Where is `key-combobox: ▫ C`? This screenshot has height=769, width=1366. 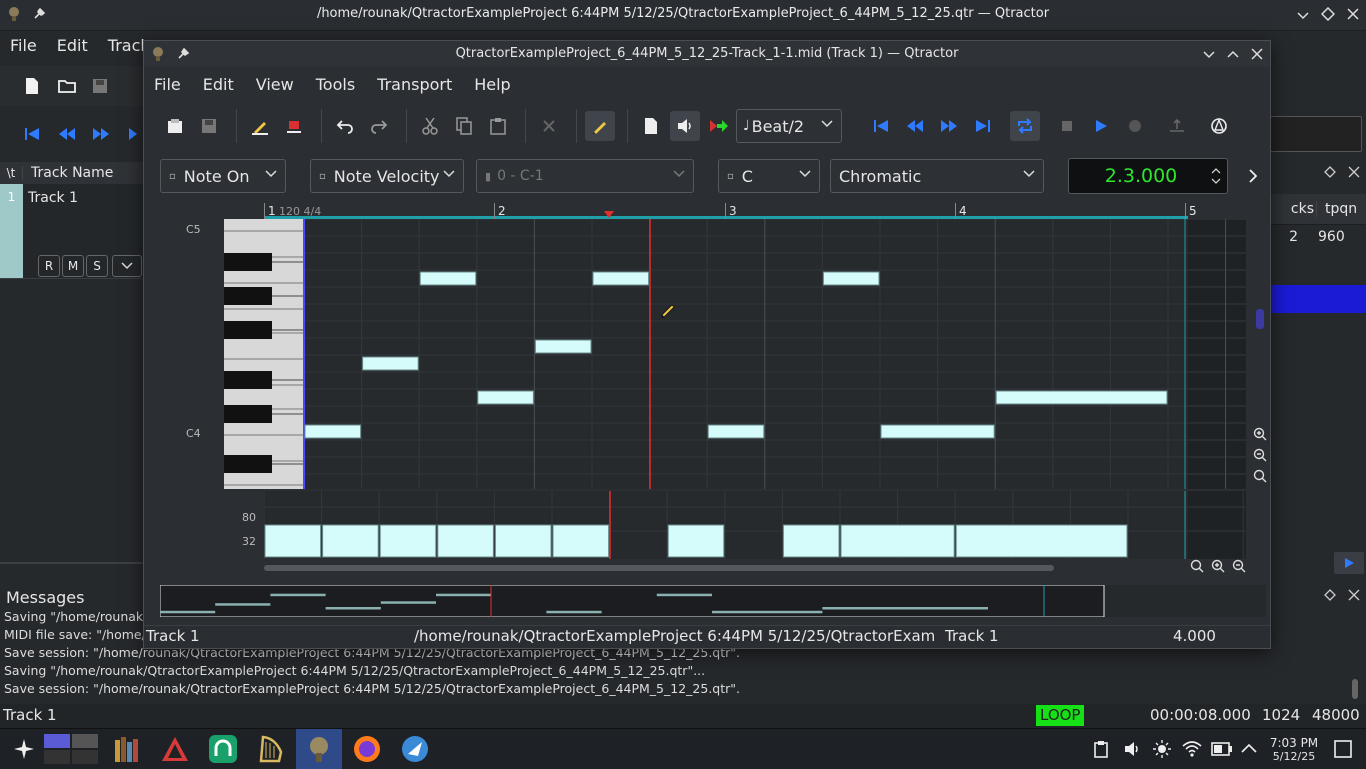
key-combobox: ▫ C is located at coordinates (769, 176).